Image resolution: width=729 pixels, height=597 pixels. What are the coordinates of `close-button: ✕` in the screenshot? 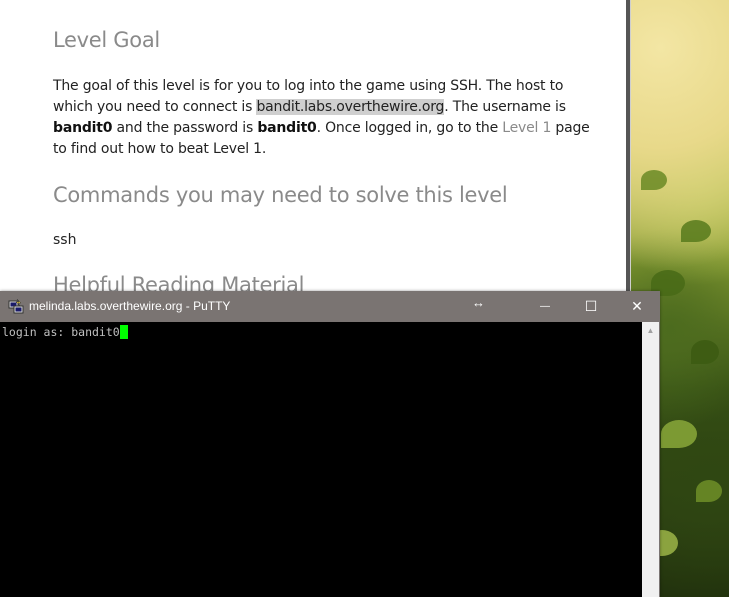 It's located at (637, 306).